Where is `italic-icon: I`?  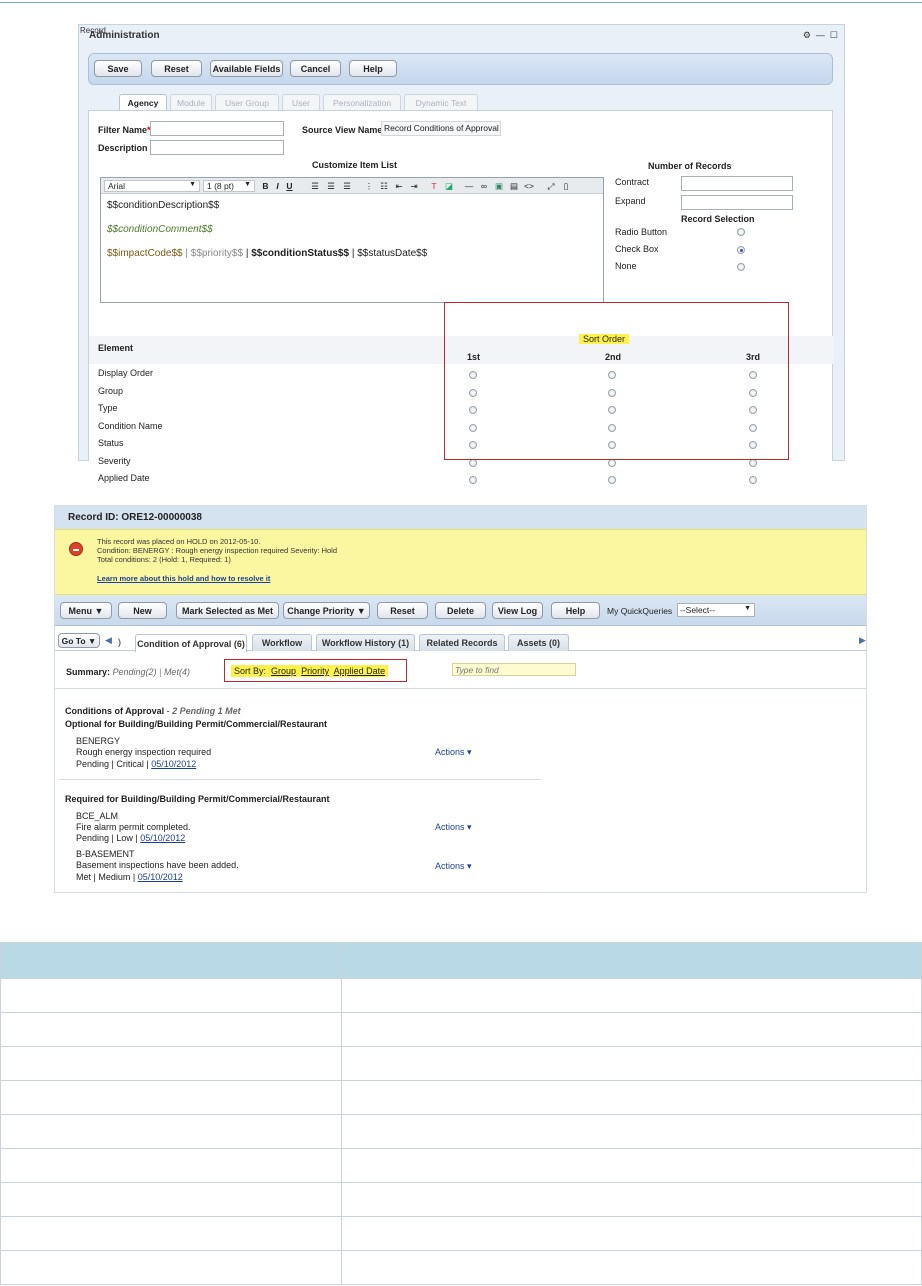
italic-icon: I is located at coordinates (277, 186).